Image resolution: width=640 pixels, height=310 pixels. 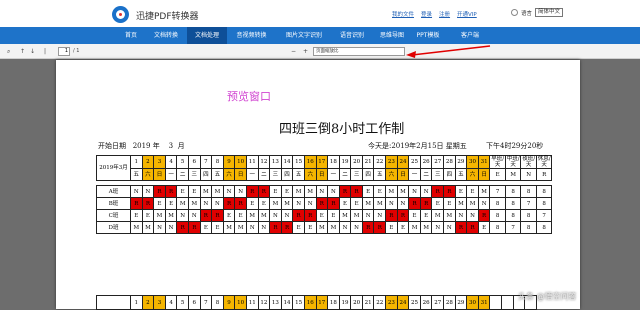 What do you see at coordinates (287, 302) in the screenshot?
I see `day-cell: 14` at bounding box center [287, 302].